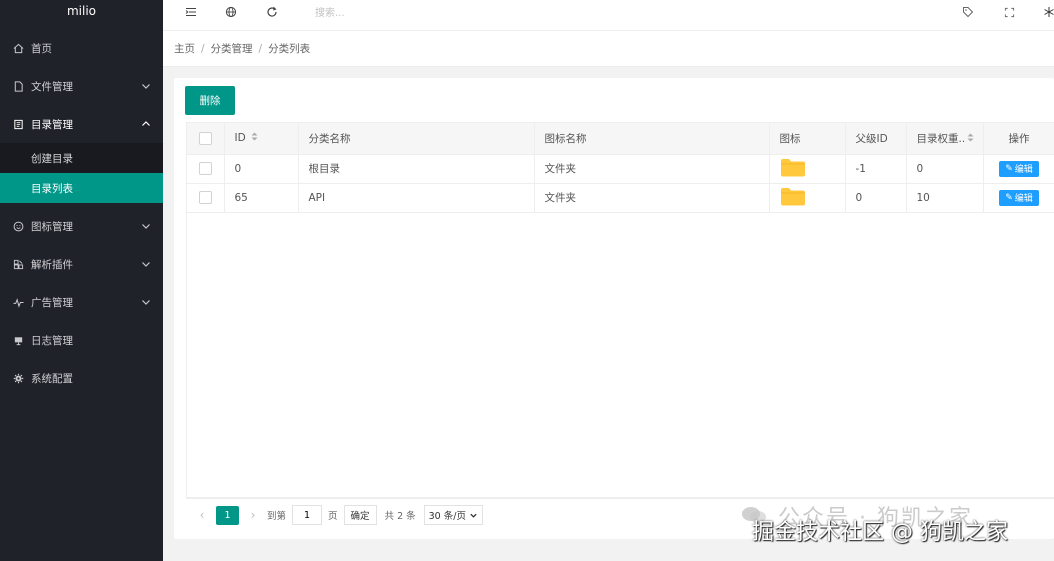 The width and height of the screenshot is (1054, 561). What do you see at coordinates (416, 169) in the screenshot?
I see `cell-name: 根目录` at bounding box center [416, 169].